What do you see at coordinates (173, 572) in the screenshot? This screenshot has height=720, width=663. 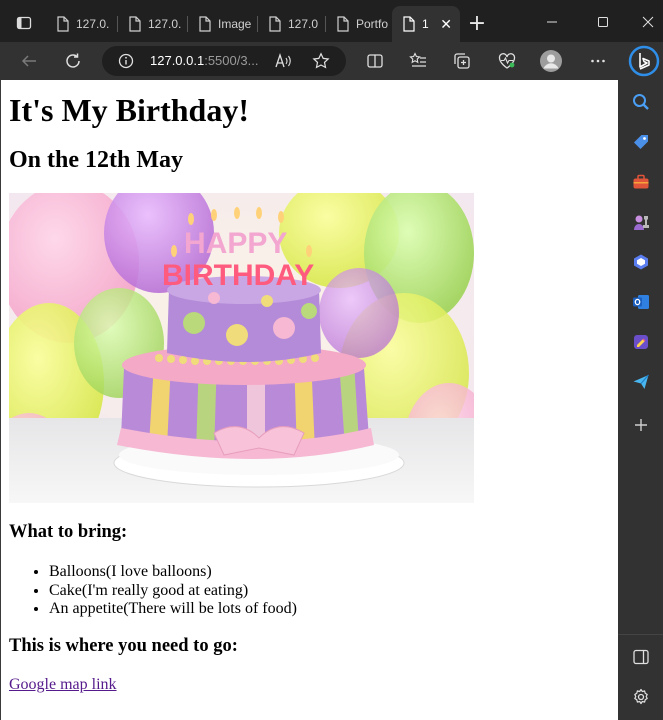 I see `list-item: Balloons(I love balloons)` at bounding box center [173, 572].